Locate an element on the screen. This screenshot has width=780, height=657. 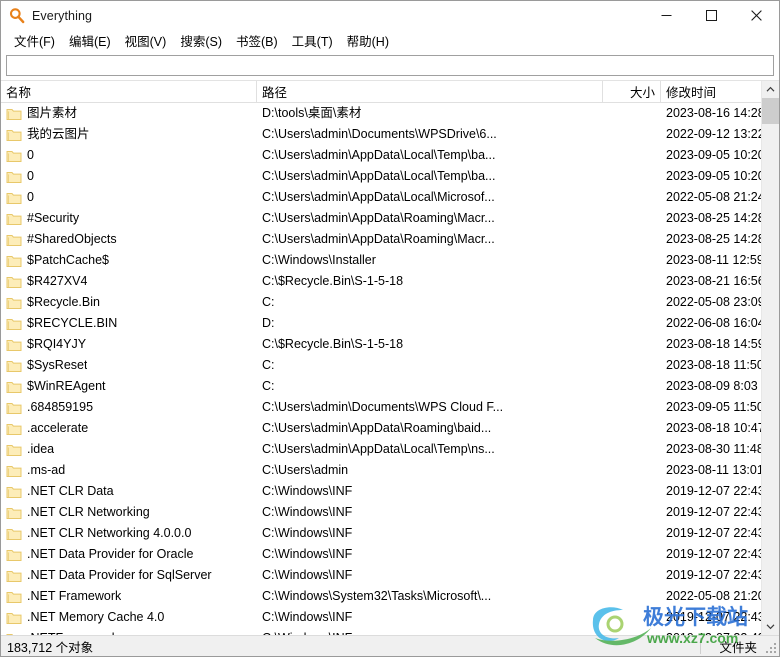
row-name-cell: .NETFramework is located at coordinates (129, 631).